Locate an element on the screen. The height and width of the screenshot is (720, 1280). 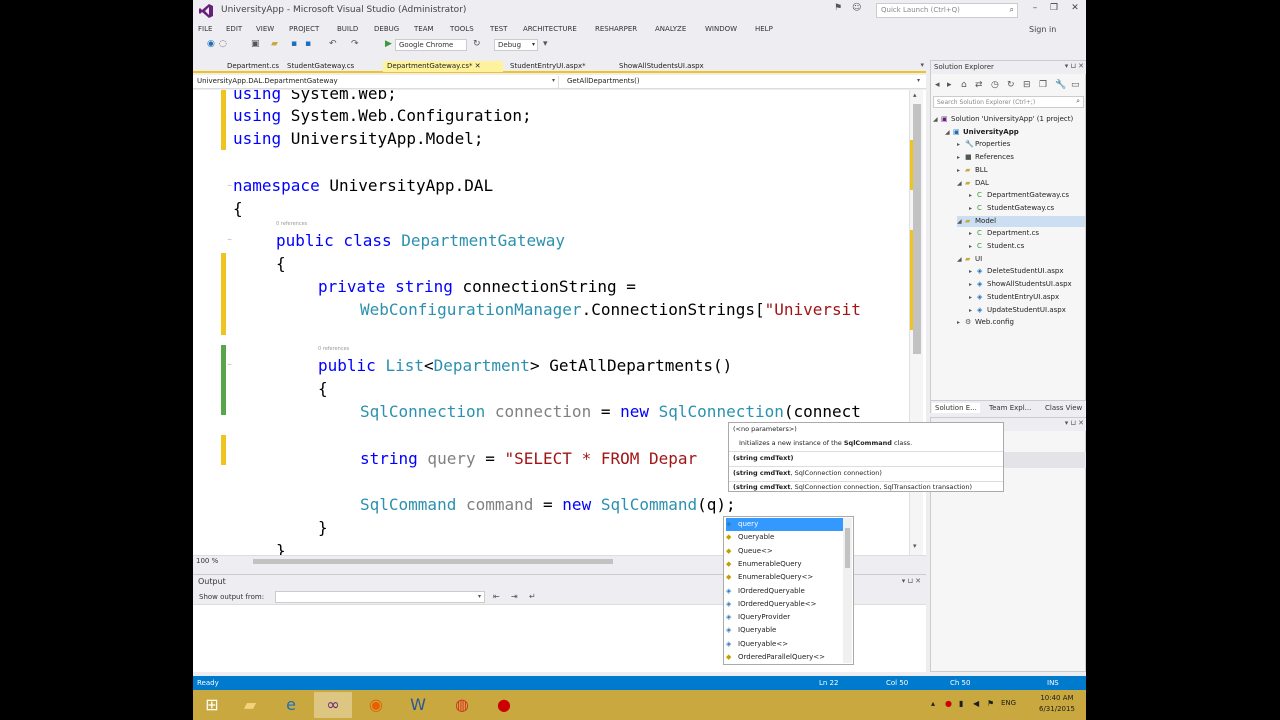
back-icon: ◂ is located at coordinates (937, 85).